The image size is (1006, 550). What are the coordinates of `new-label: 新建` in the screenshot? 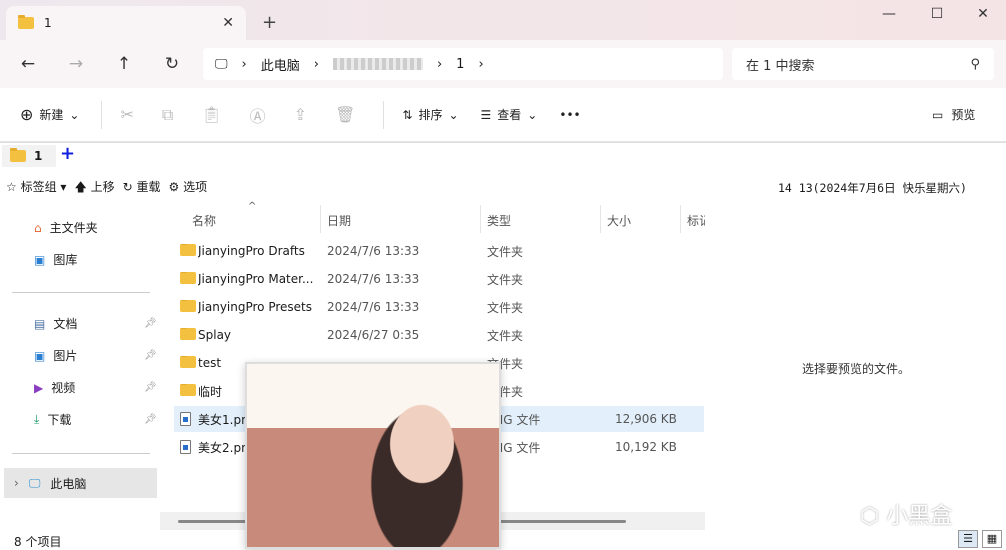 It's located at (51, 115).